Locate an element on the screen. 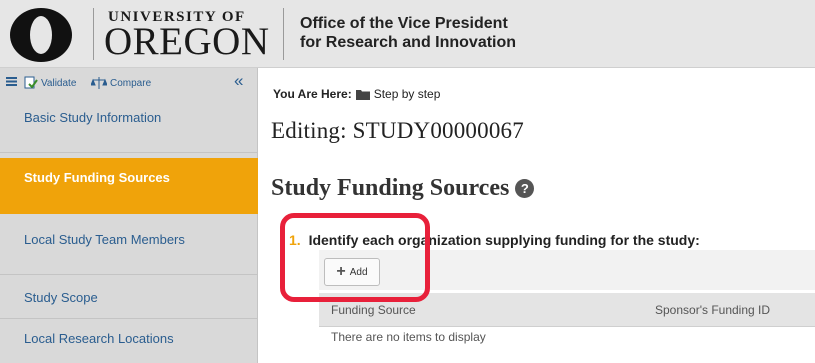 This screenshot has height=363, width=815. breadcrumb-link: Step by step is located at coordinates (407, 94).